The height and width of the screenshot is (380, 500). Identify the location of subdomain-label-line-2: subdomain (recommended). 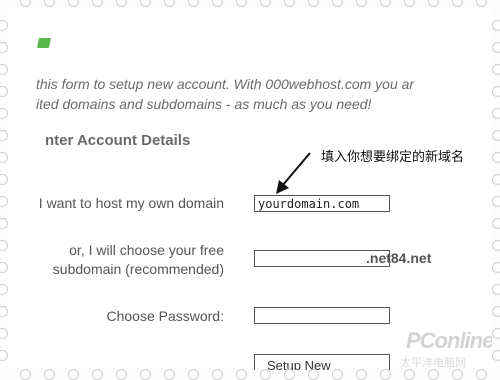
(138, 269).